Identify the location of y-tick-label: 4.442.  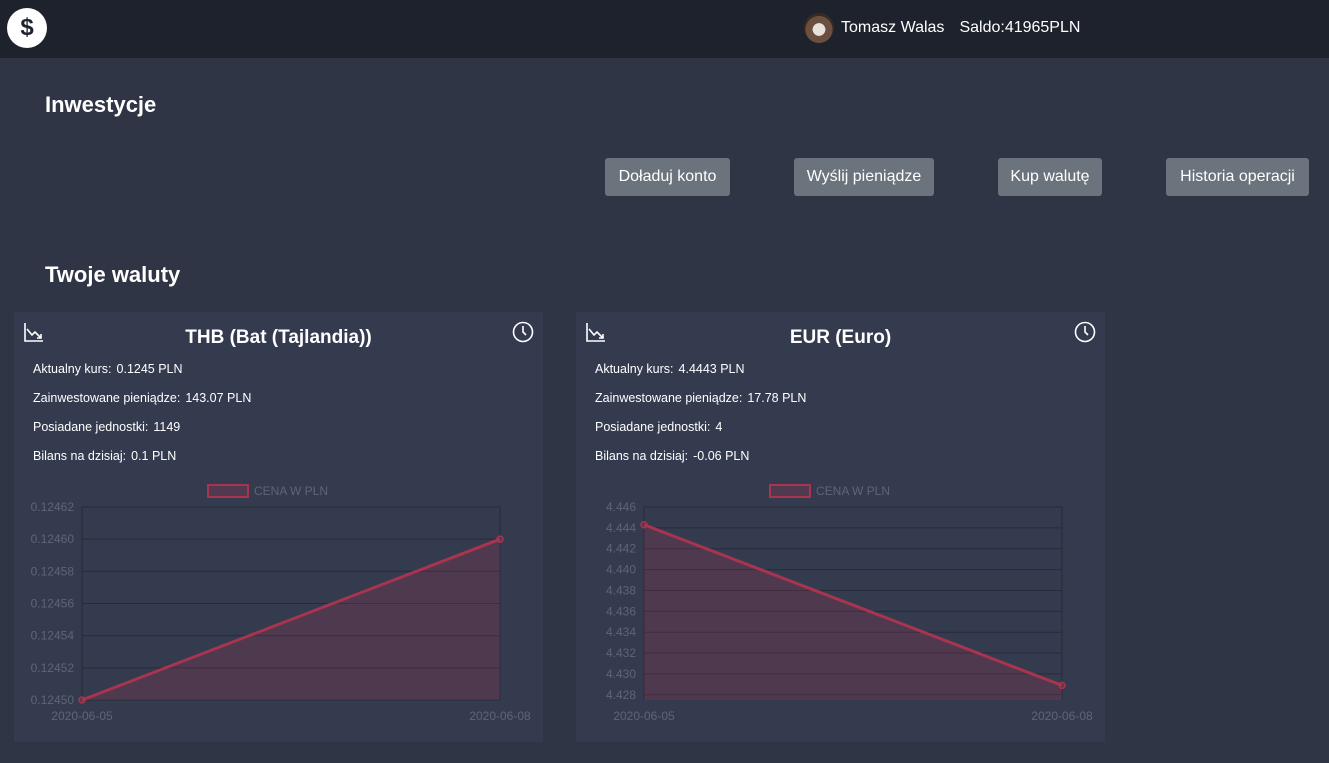
(621, 549).